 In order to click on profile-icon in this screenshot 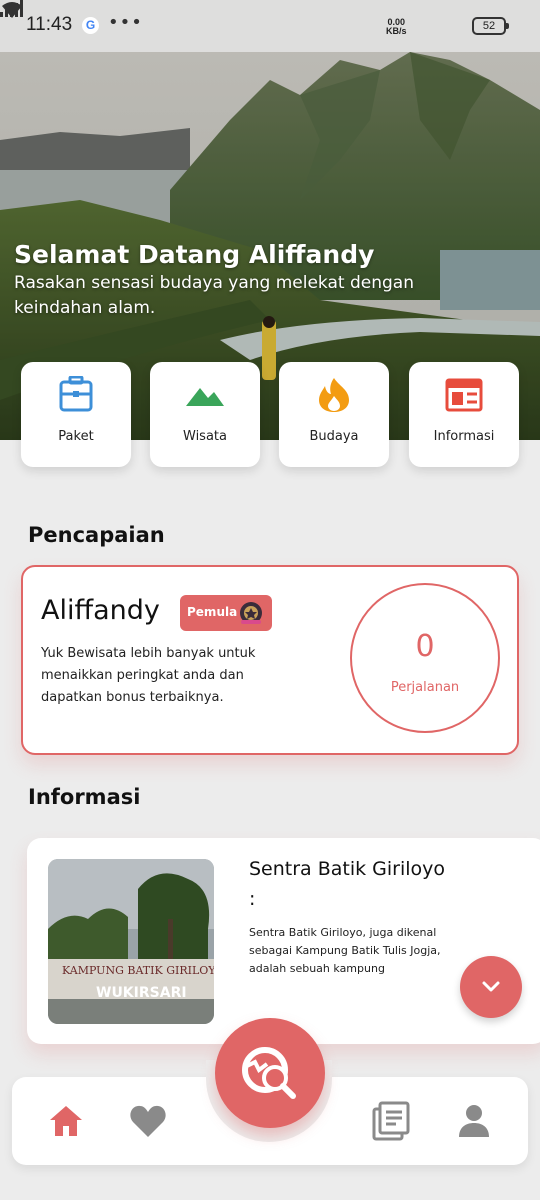, I will do `click(474, 1121)`.